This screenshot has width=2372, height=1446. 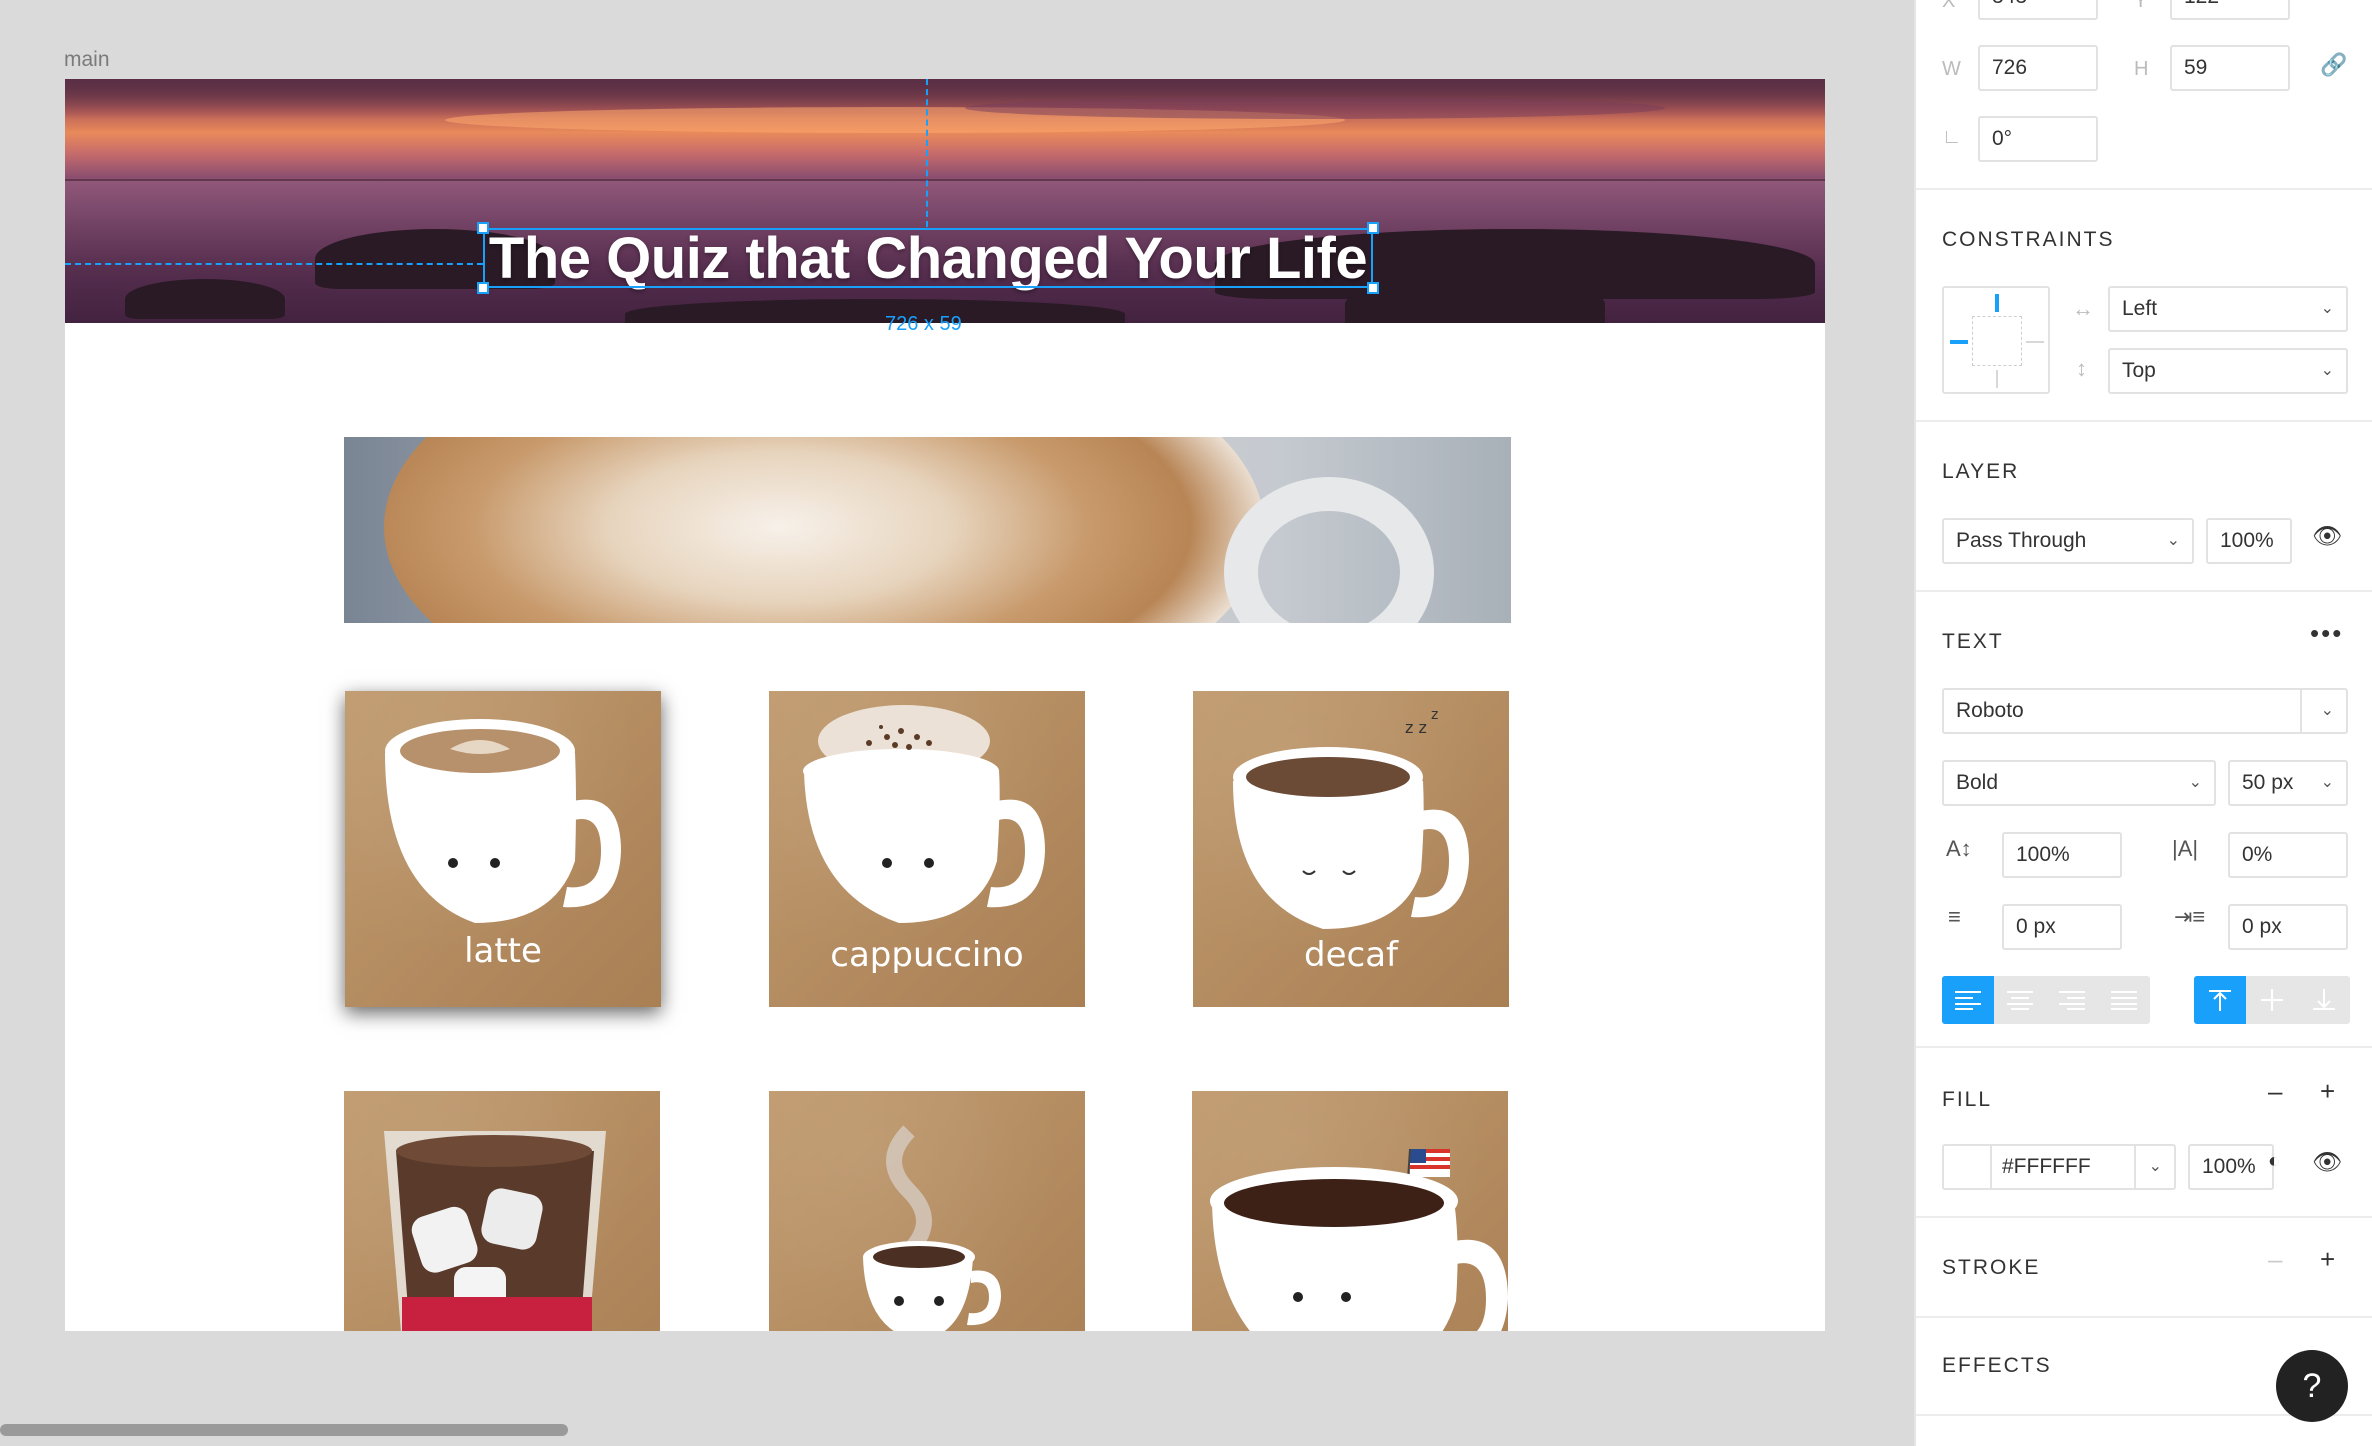 What do you see at coordinates (2275, 1259) in the screenshot?
I see `remove-stroke-icon: –` at bounding box center [2275, 1259].